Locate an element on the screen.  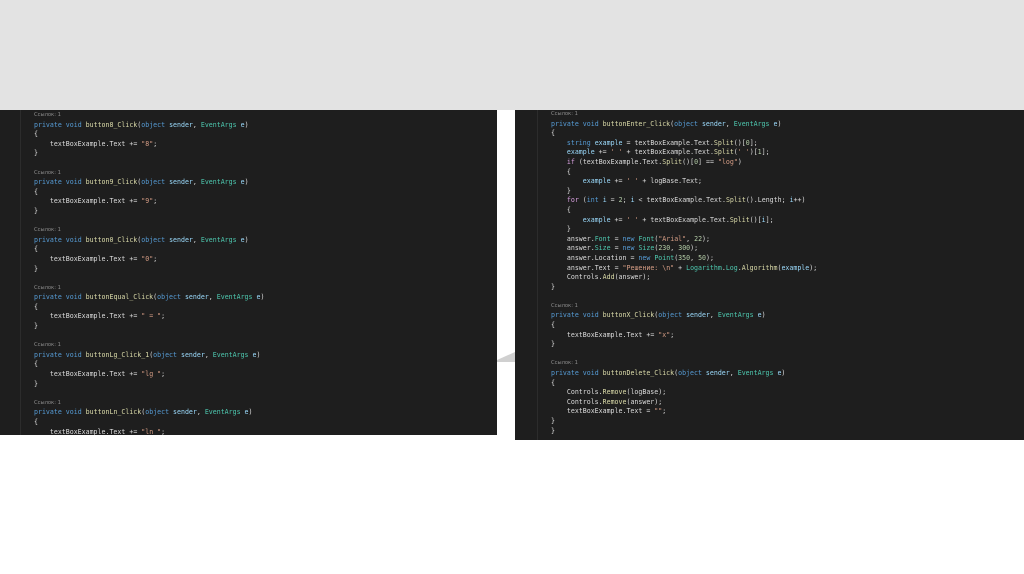
code-line: textBoxExample.Text = ""; is located at coordinates (616, 411).